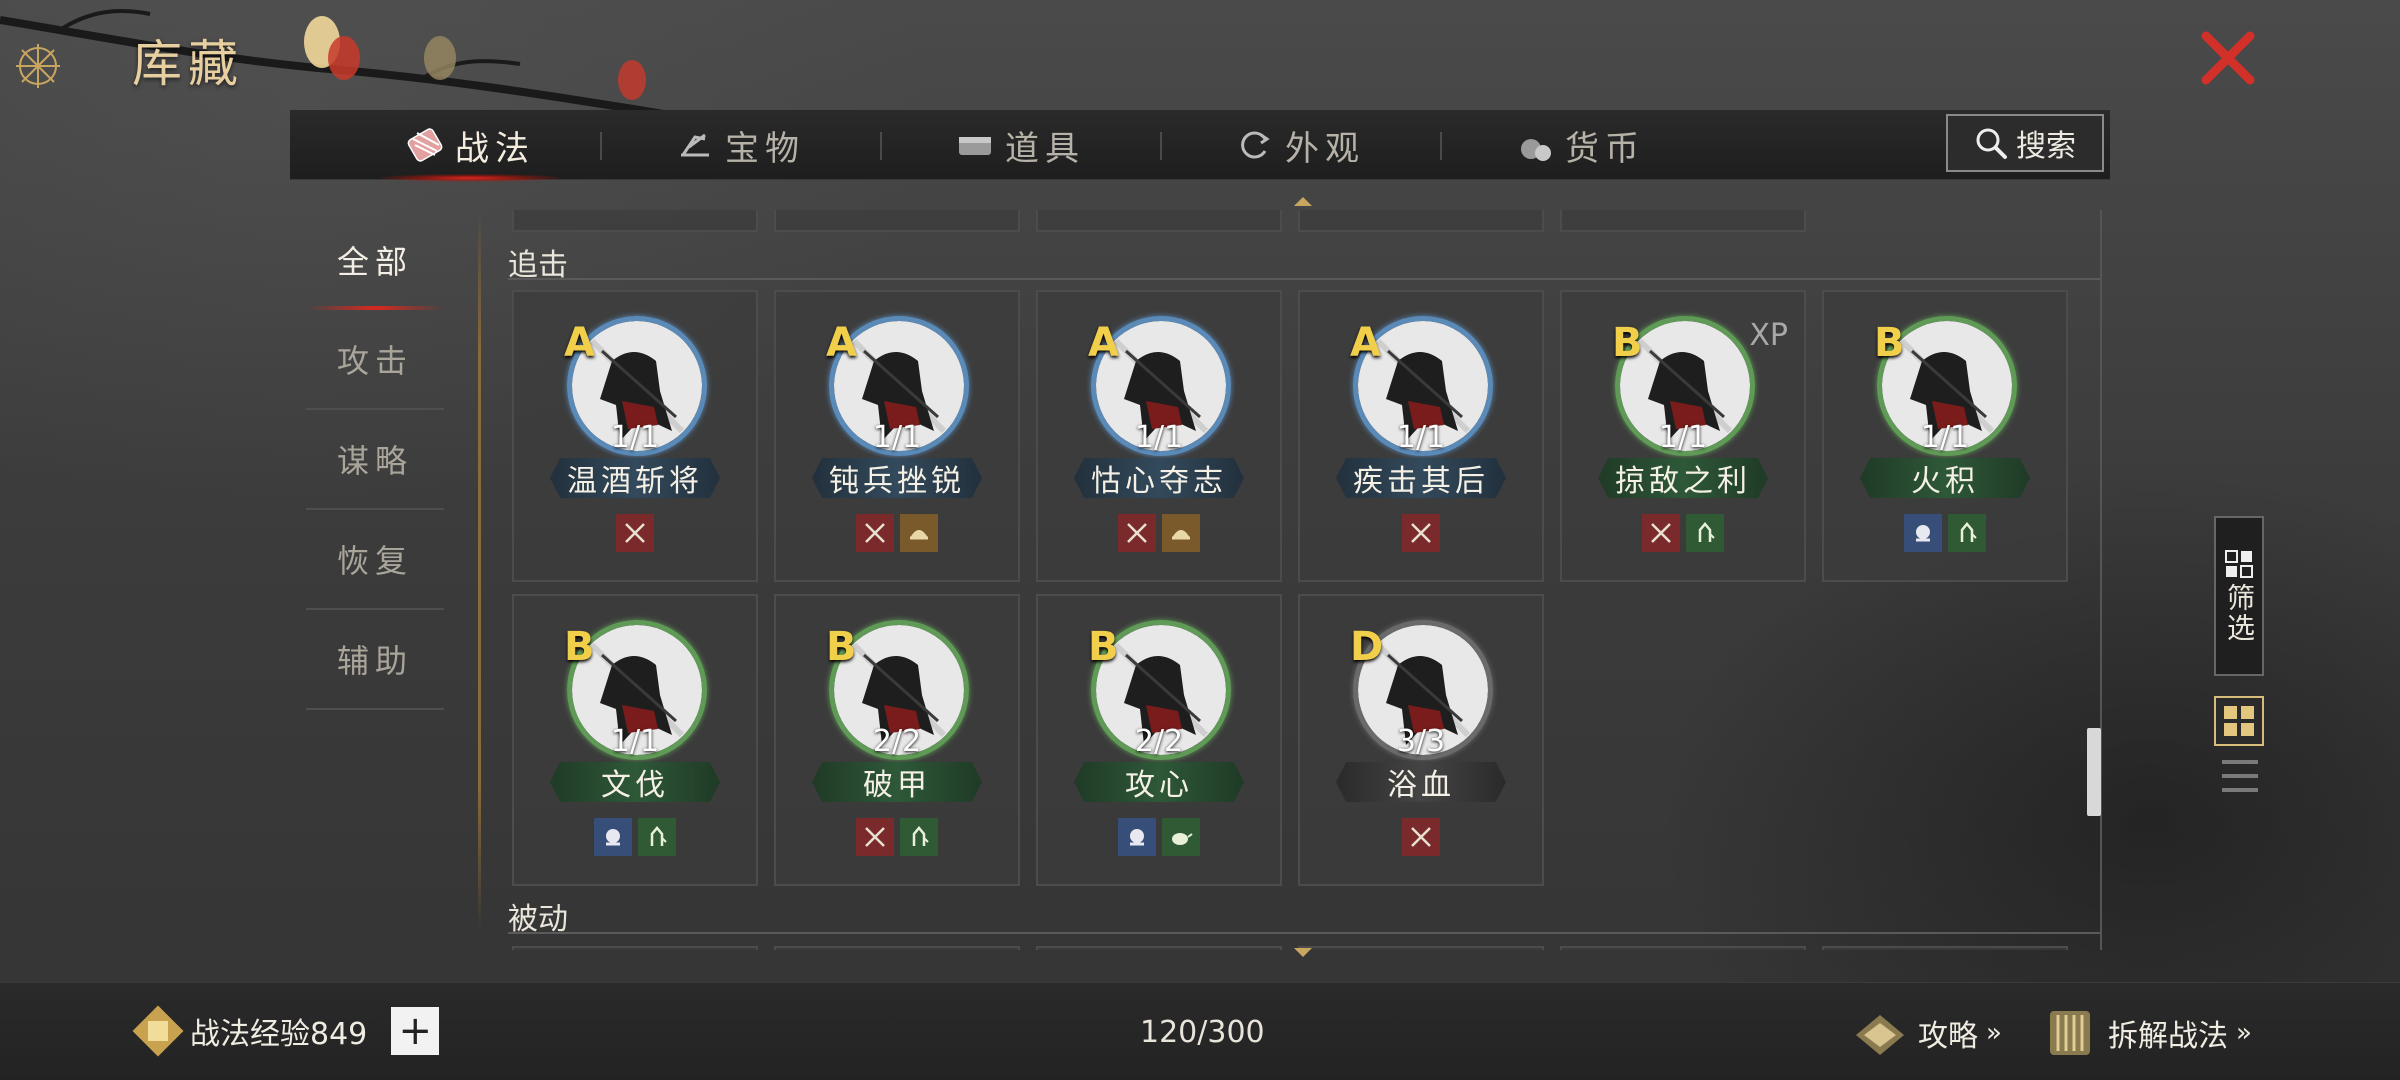 Image resolution: width=2400 pixels, height=1080 pixels. Describe the element at coordinates (695, 145) in the screenshot. I see `treasure-cart-icon` at that location.